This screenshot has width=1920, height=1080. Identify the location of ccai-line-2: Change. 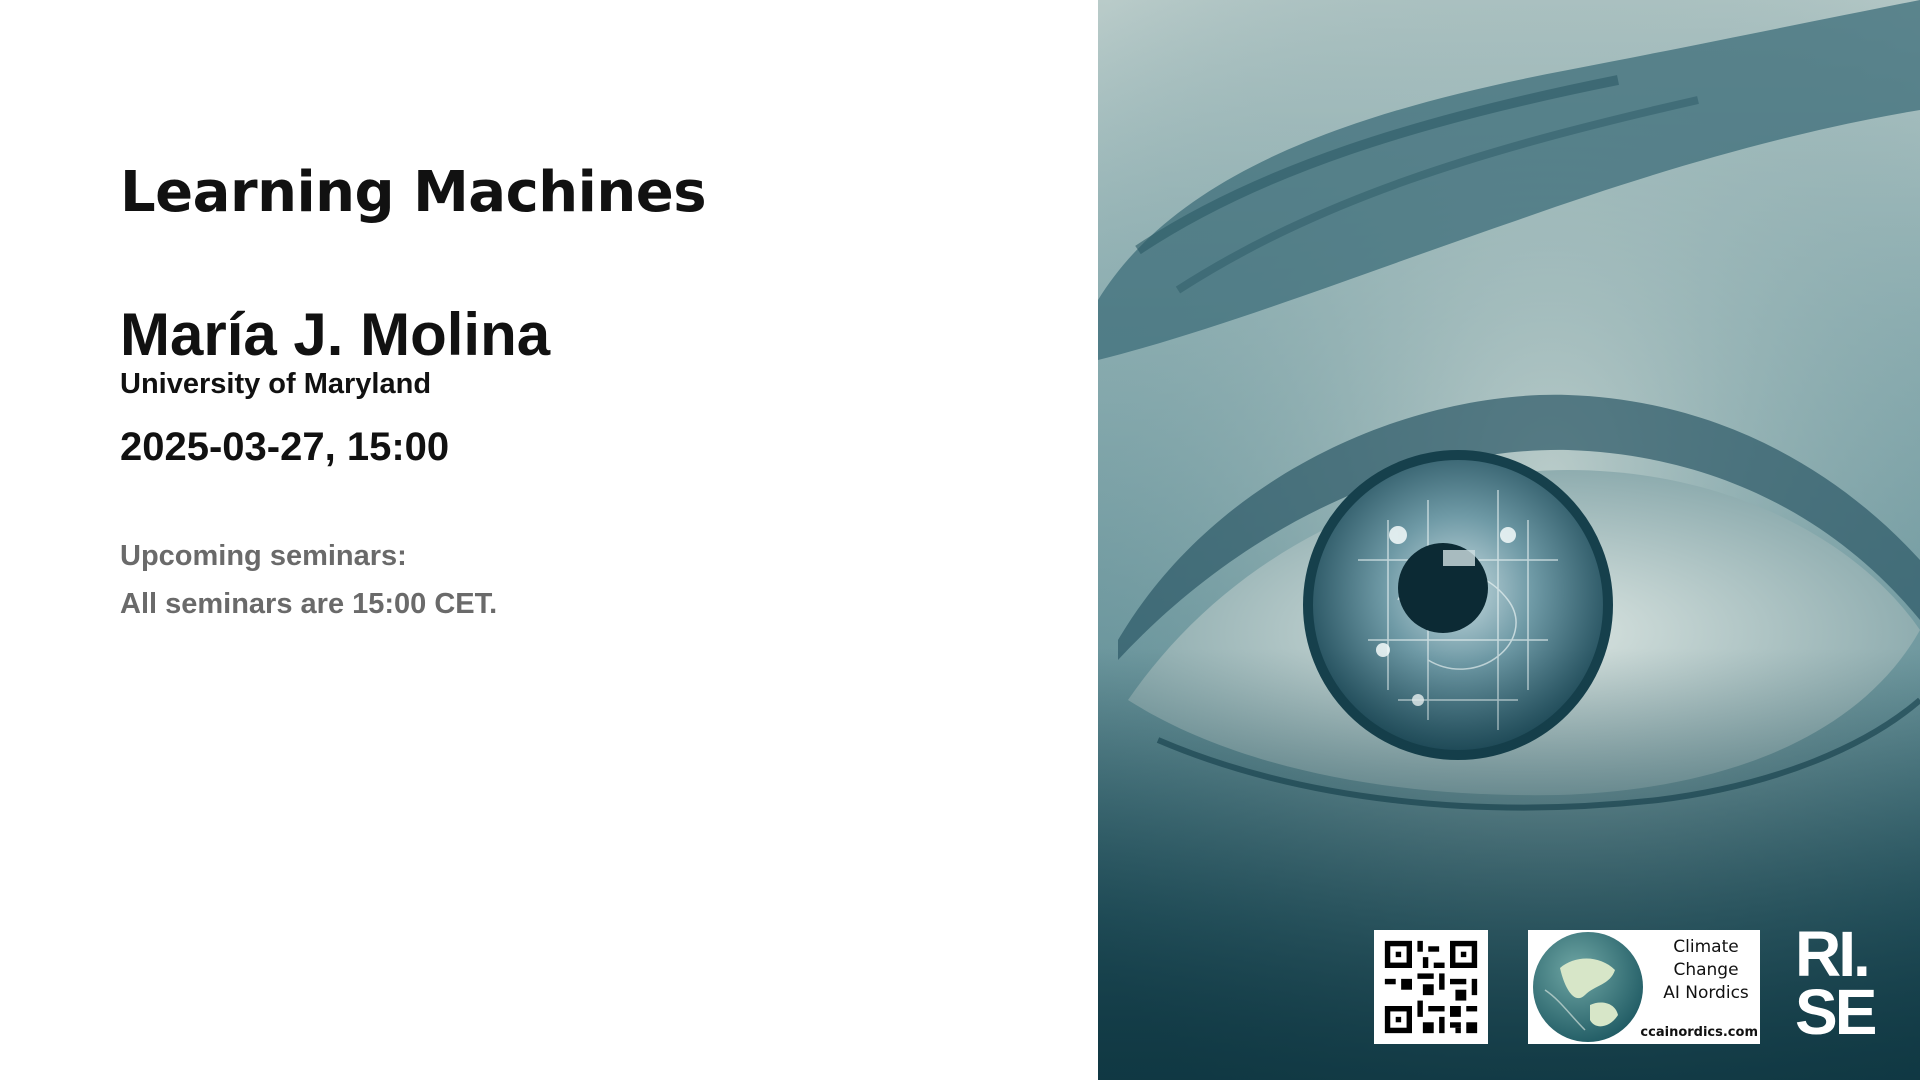
(1706, 970).